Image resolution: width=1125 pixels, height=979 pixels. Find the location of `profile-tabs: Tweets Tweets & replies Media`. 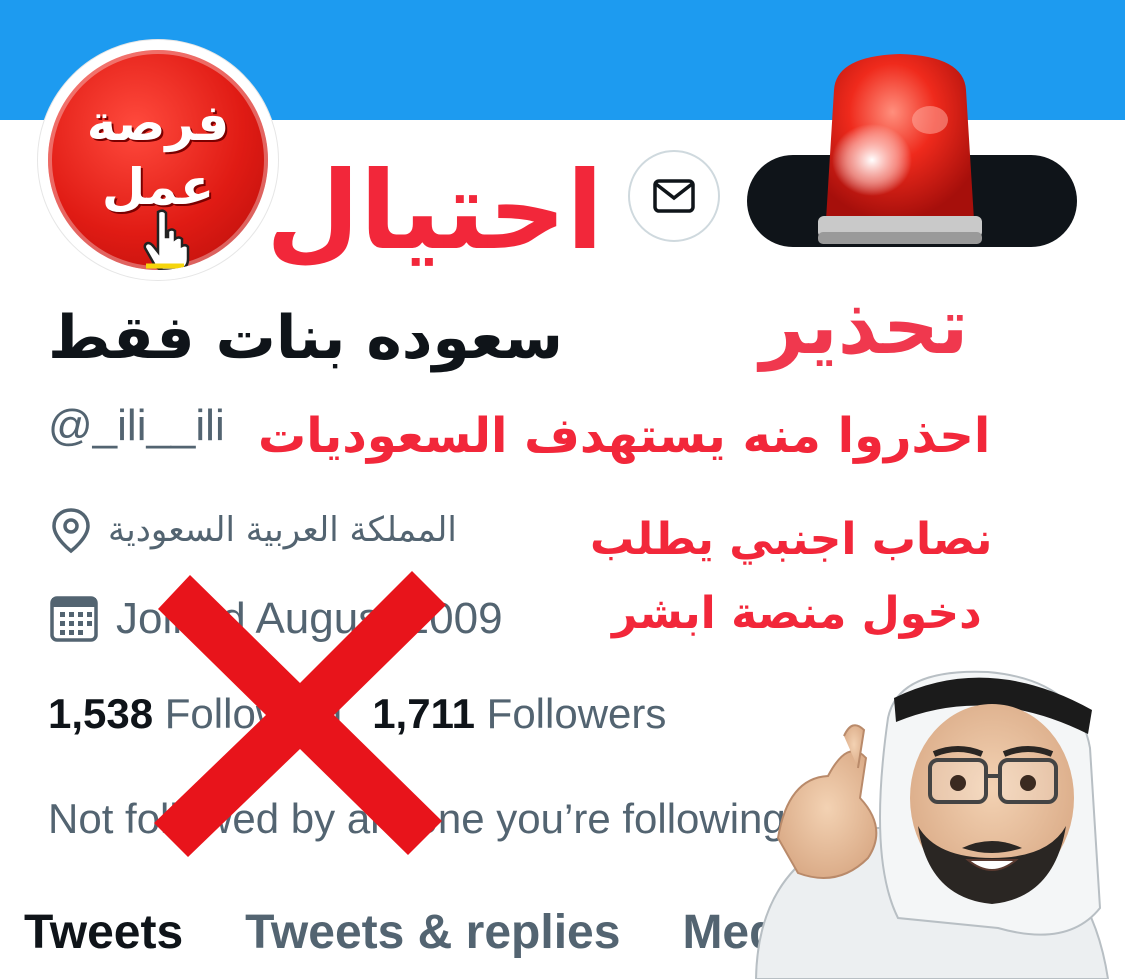

profile-tabs: Tweets Tweets & replies Media is located at coordinates (421, 935).